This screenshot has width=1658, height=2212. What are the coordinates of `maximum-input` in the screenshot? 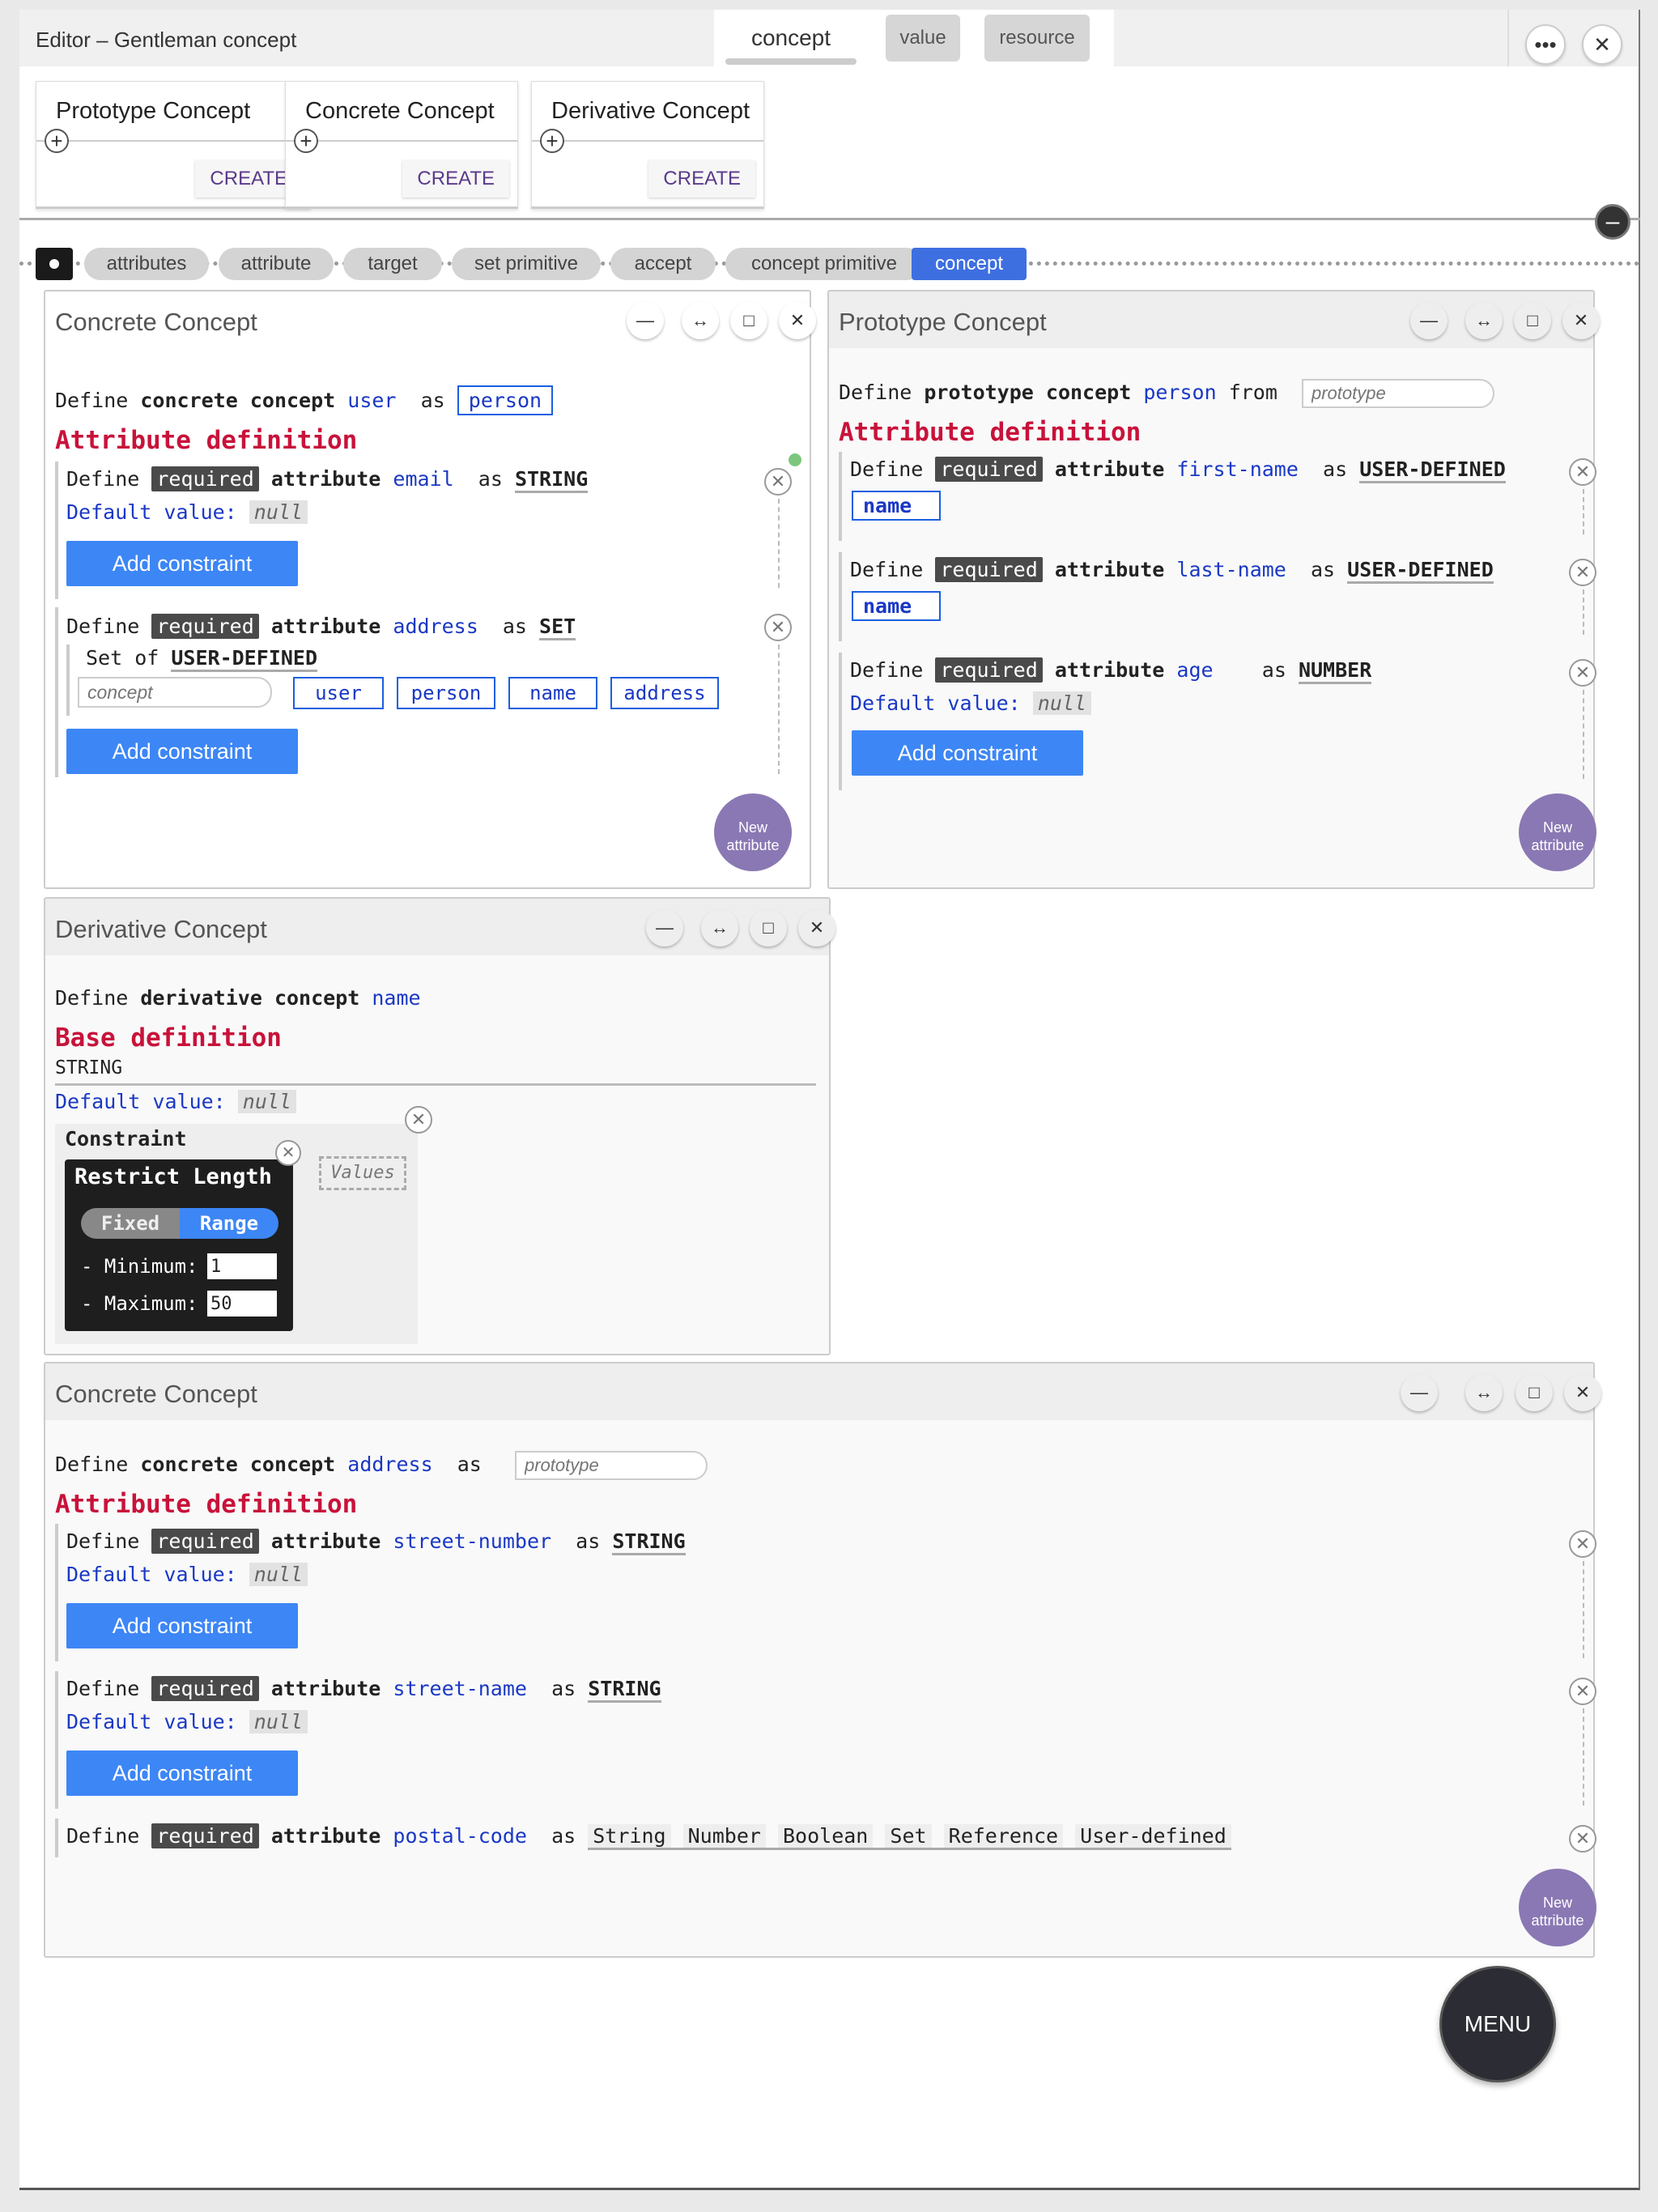 It's located at (242, 1304).